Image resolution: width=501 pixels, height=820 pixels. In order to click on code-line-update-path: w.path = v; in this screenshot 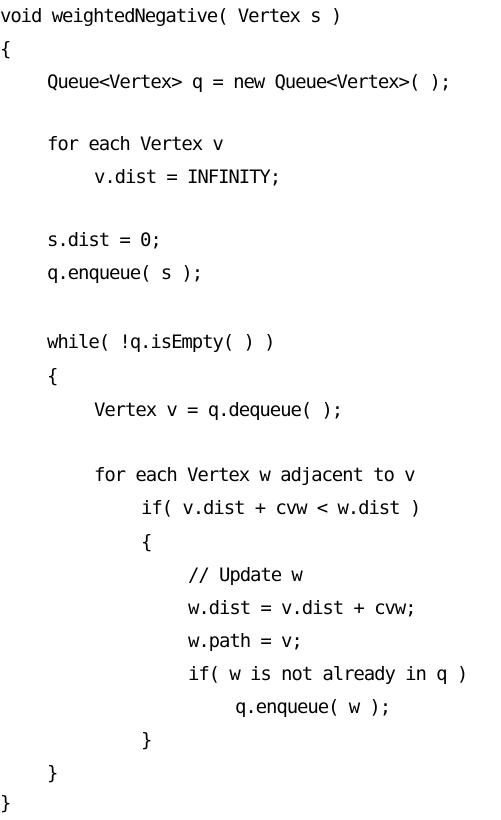, I will do `click(245, 641)`.